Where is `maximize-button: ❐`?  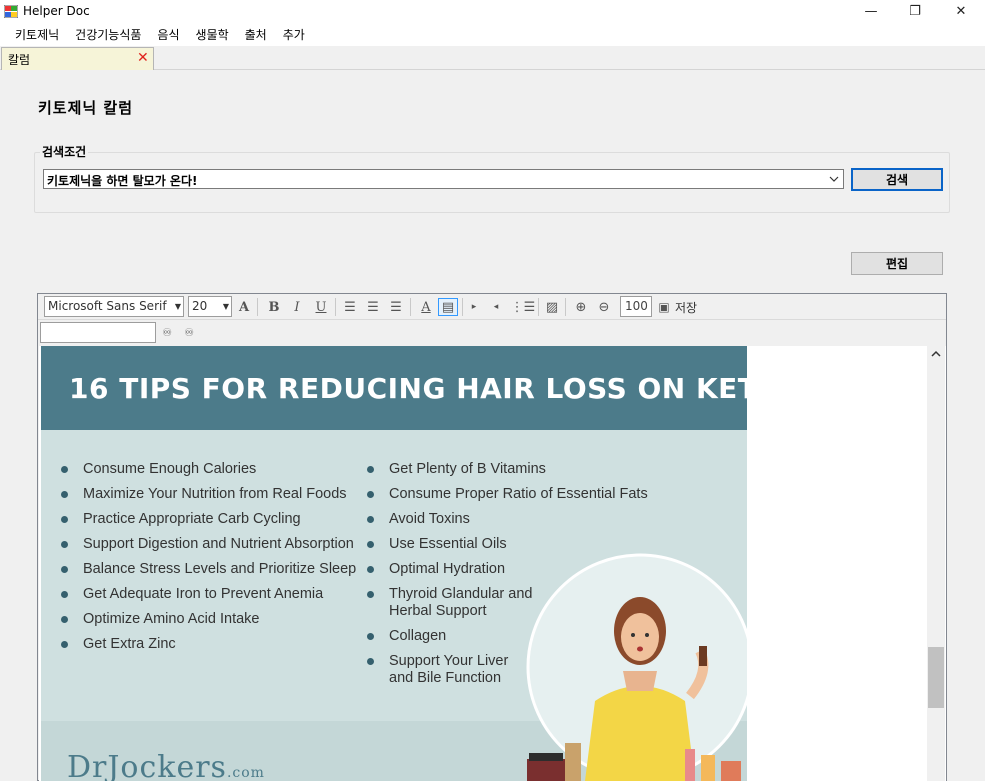
maximize-button: ❐ is located at coordinates (915, 11).